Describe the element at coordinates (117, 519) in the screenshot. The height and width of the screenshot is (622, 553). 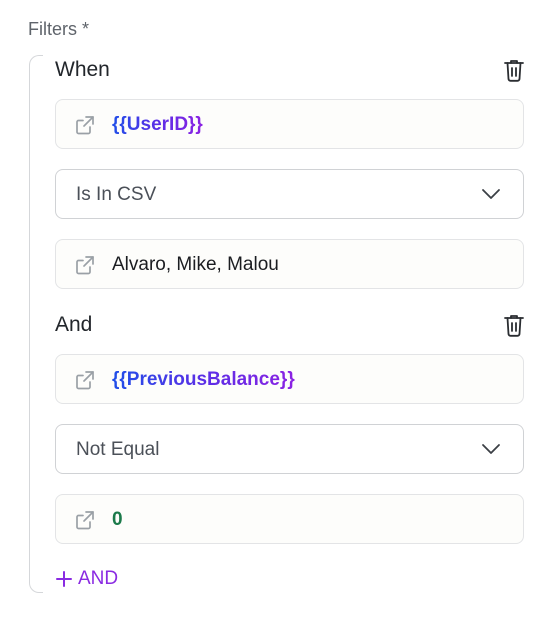
I see `condition-2-value-text: 0` at that location.